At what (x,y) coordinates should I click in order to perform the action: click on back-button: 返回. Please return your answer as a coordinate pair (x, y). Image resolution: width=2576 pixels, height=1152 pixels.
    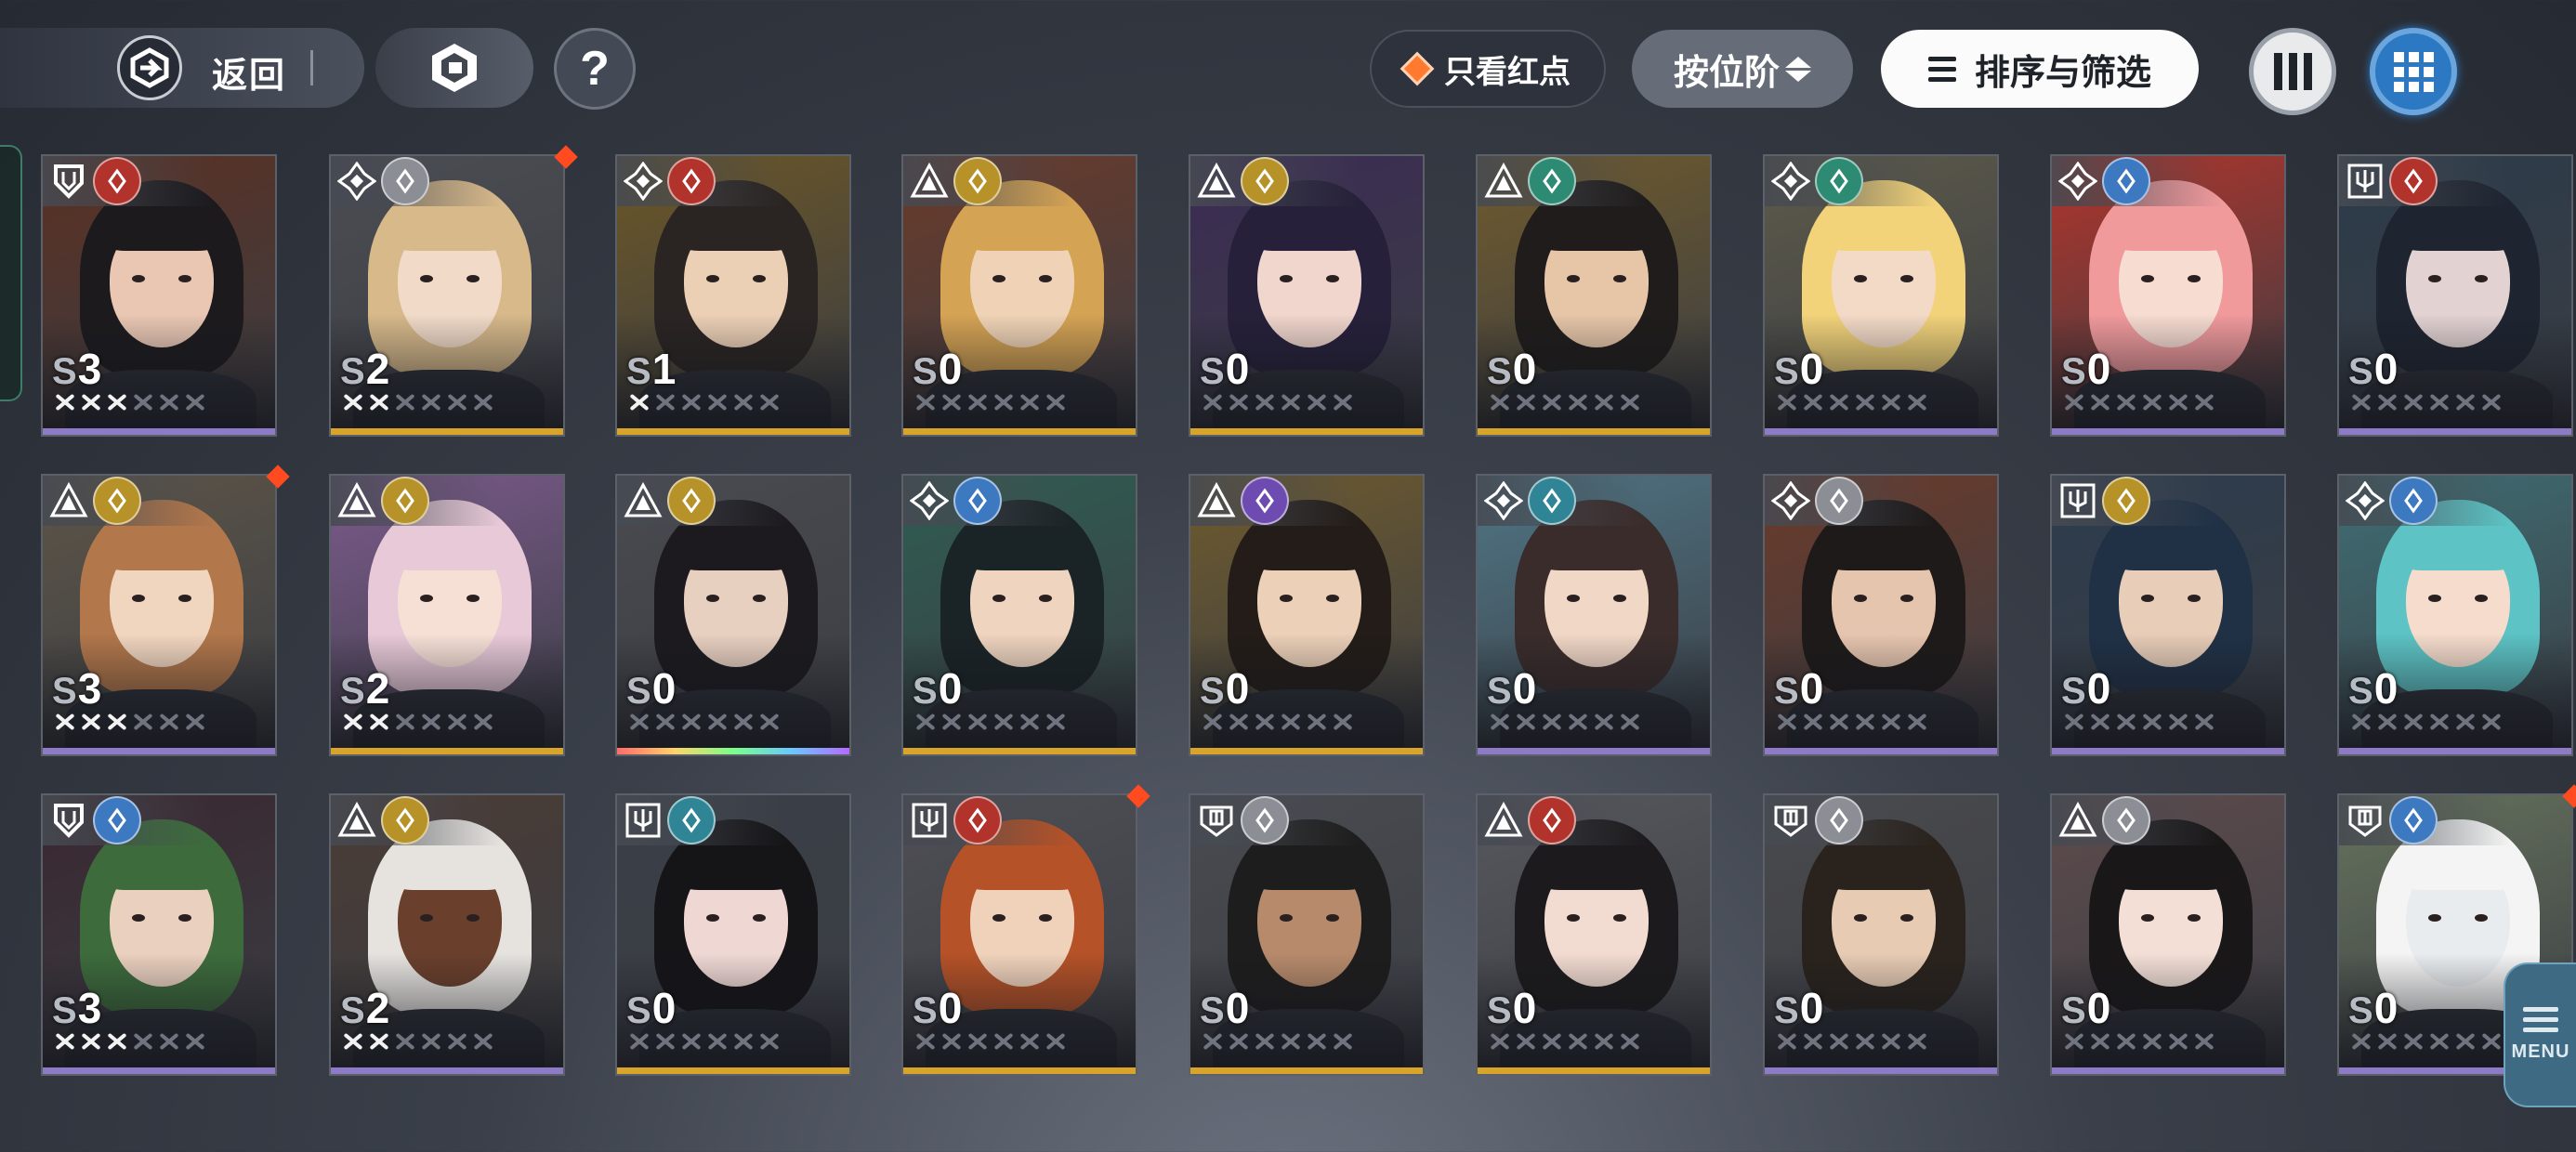
    Looking at the image, I should click on (182, 68).